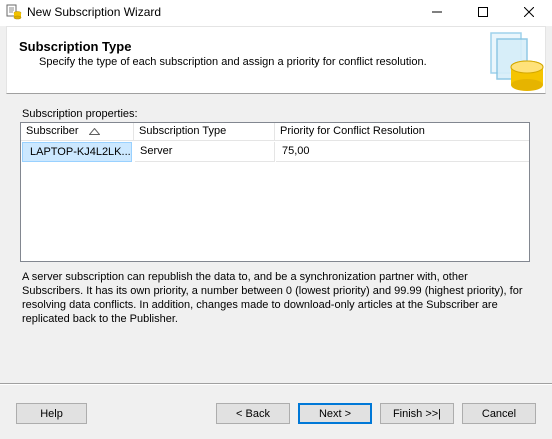  What do you see at coordinates (276, 384) in the screenshot?
I see `footer-divider` at bounding box center [276, 384].